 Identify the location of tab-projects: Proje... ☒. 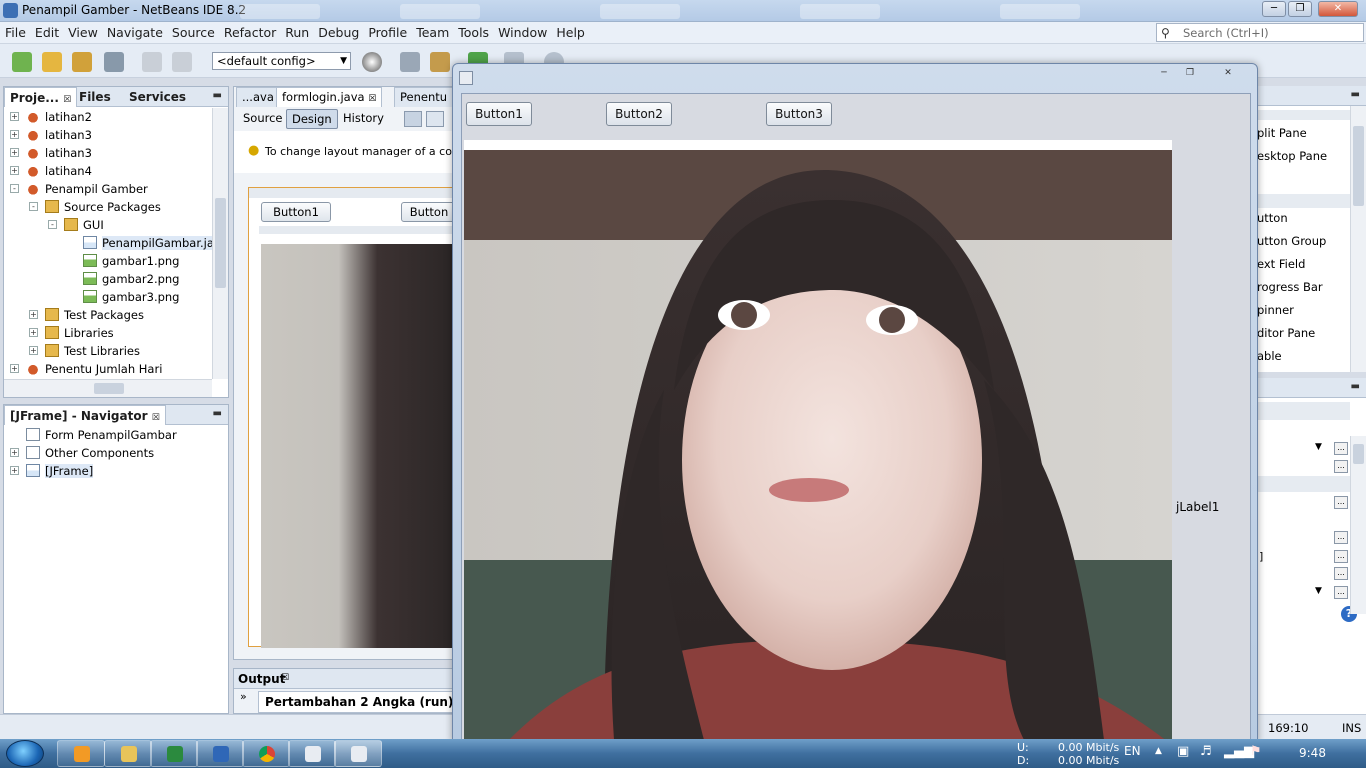
(41, 97).